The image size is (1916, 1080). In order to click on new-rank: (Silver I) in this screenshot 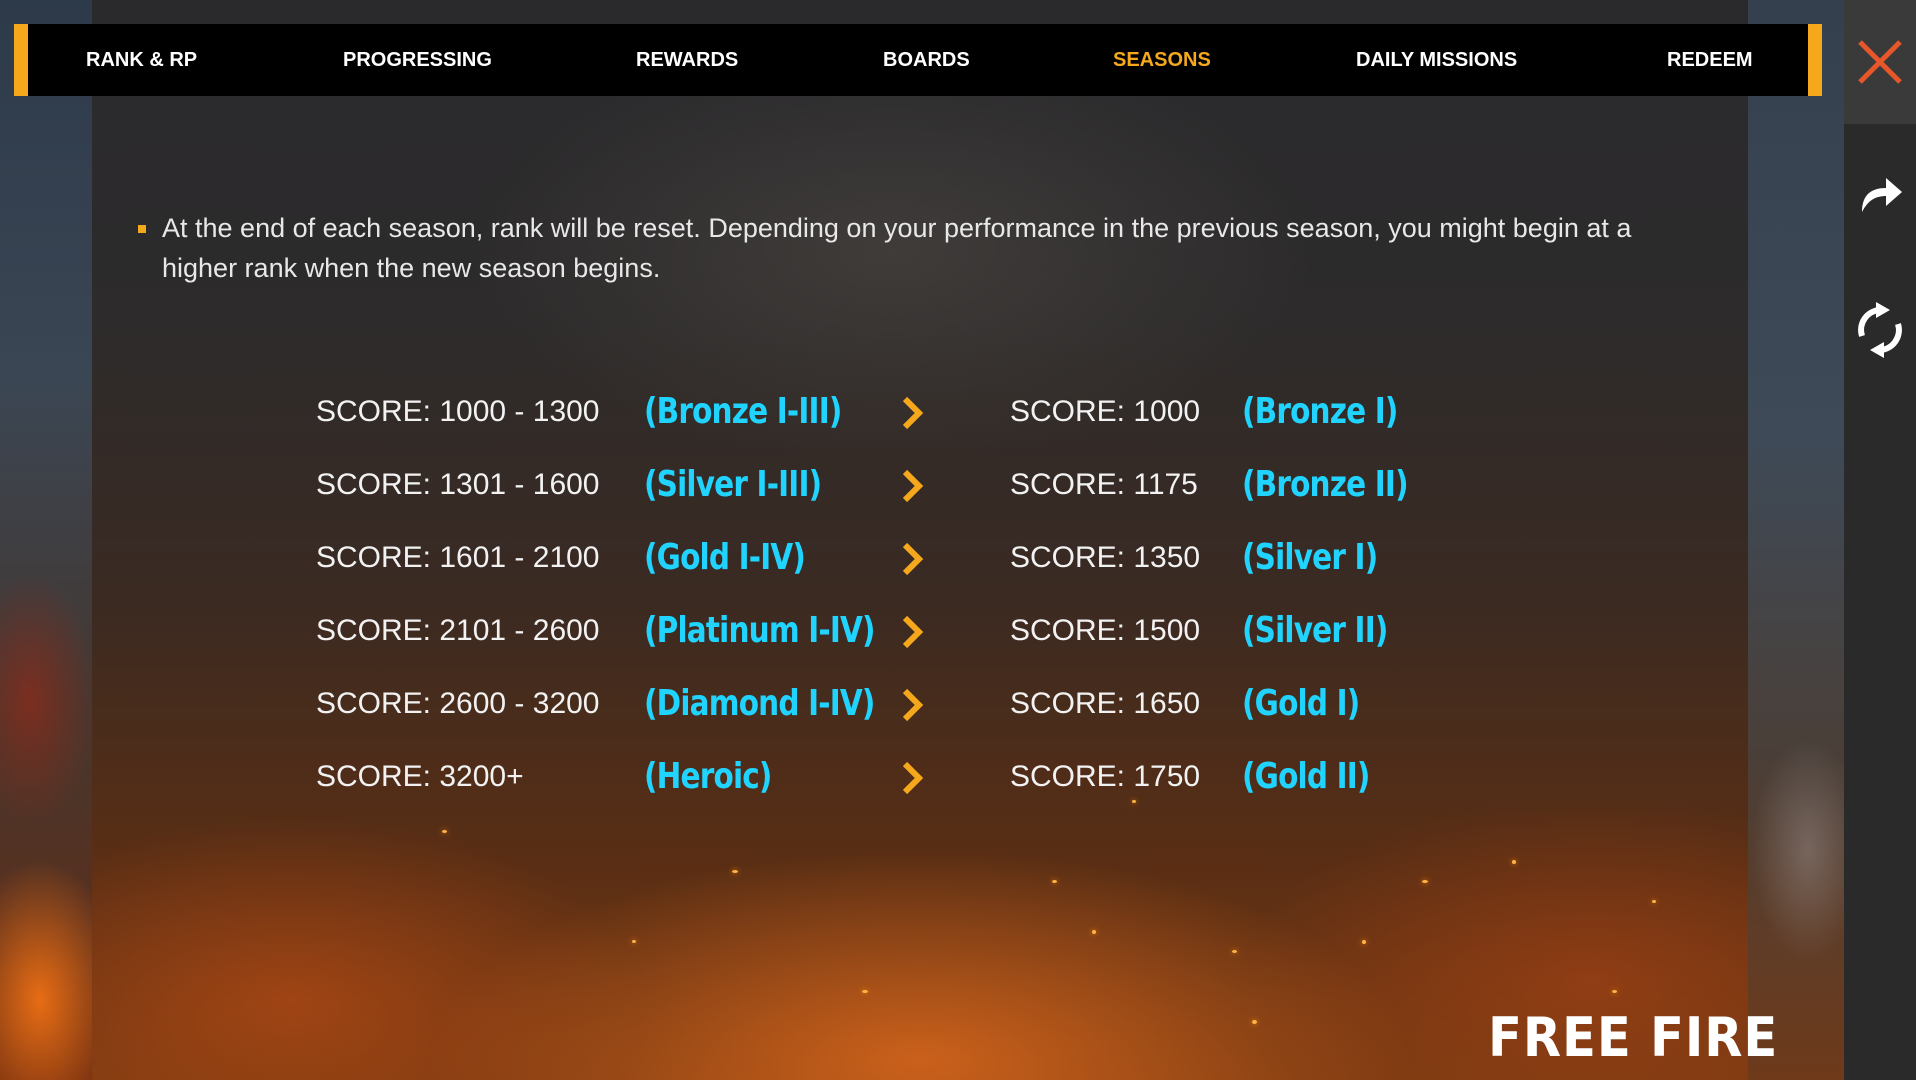, I will do `click(1310, 557)`.